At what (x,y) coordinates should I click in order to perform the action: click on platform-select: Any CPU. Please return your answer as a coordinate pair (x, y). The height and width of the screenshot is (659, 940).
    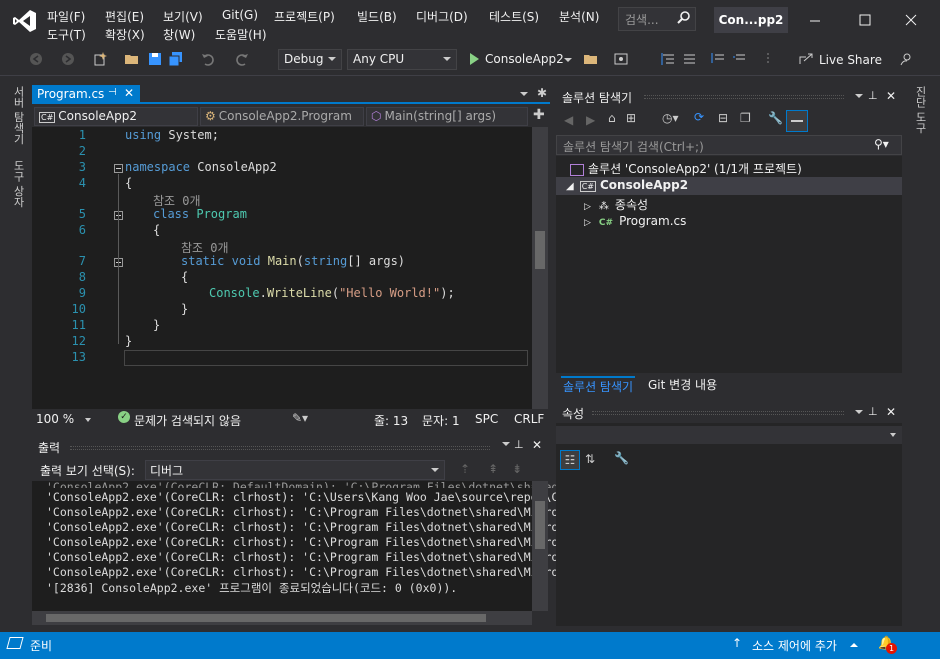
    Looking at the image, I should click on (402, 59).